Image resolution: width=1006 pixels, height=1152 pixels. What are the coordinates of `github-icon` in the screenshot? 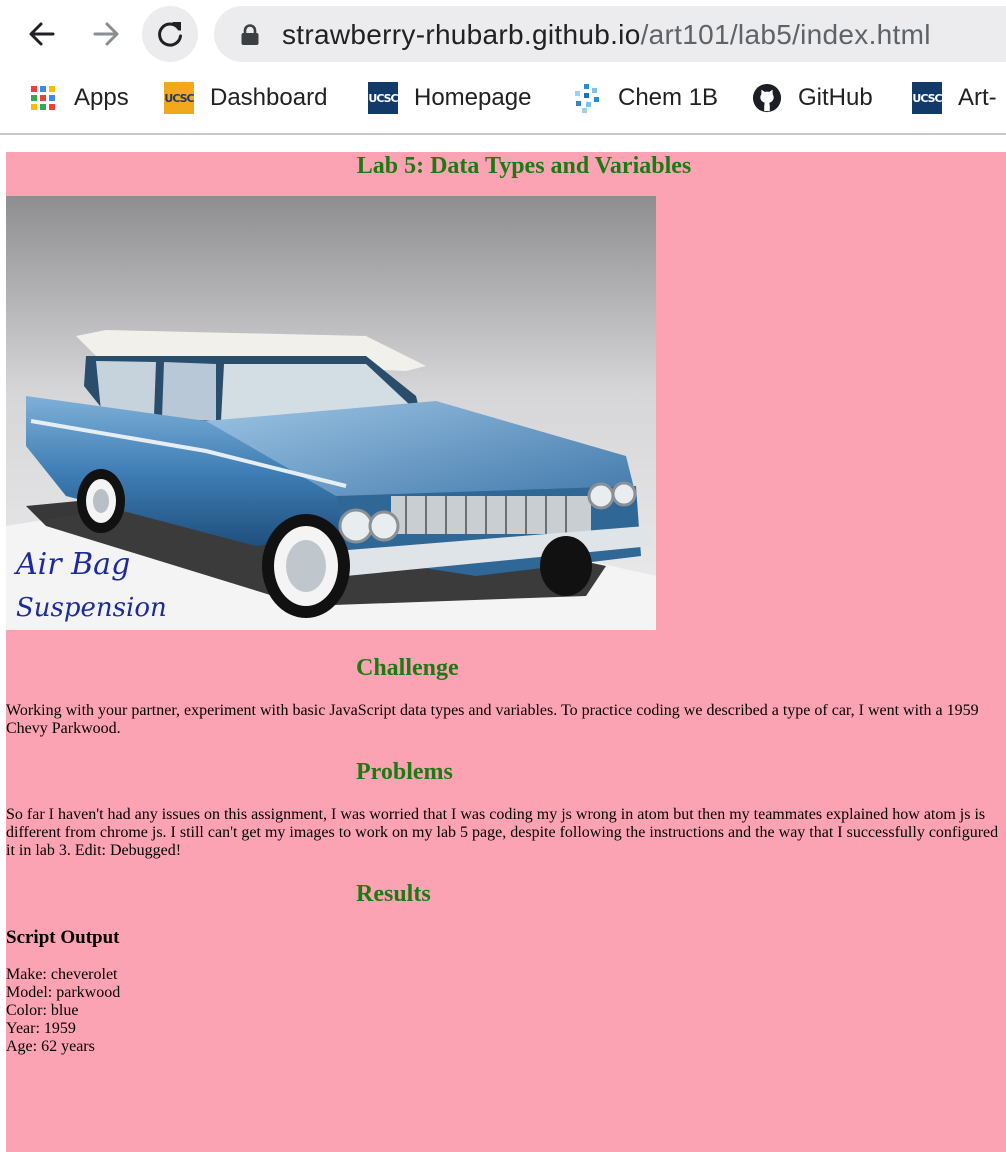 It's located at (767, 98).